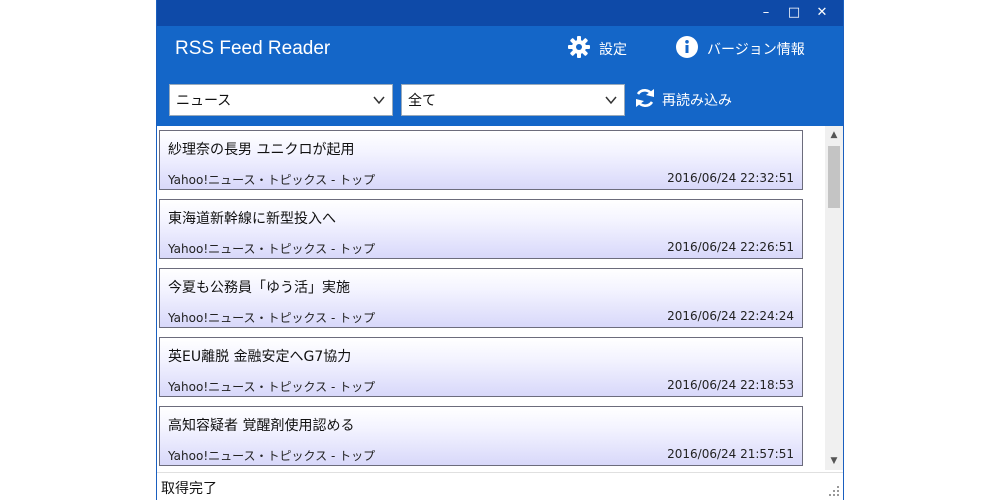 This screenshot has width=1000, height=500. What do you see at coordinates (730, 454) in the screenshot?
I see `feed-item-date: 2016/06/24 21:57:51` at bounding box center [730, 454].